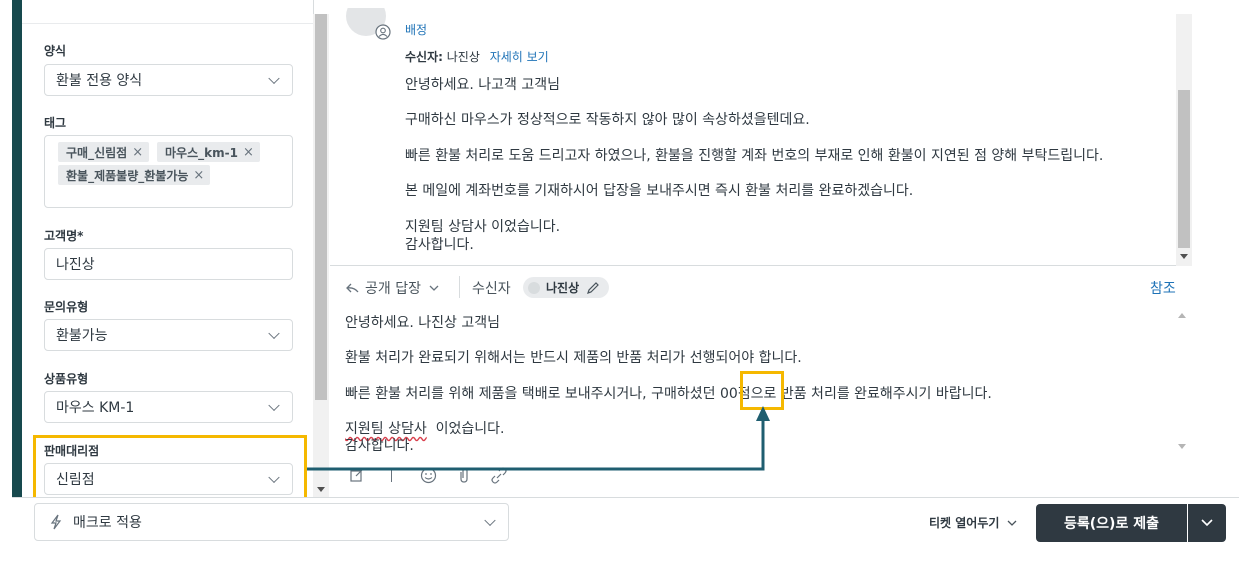  Describe the element at coordinates (538, 438) in the screenshot. I see `annotation-arrow` at that location.